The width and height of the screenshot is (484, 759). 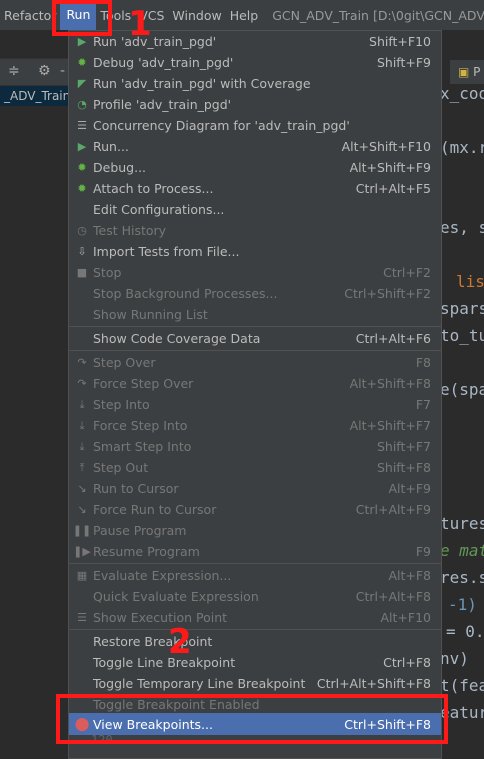 What do you see at coordinates (255, 467) in the screenshot?
I see `menu-item-step-out: ⤒ Step Out Shift+F8` at bounding box center [255, 467].